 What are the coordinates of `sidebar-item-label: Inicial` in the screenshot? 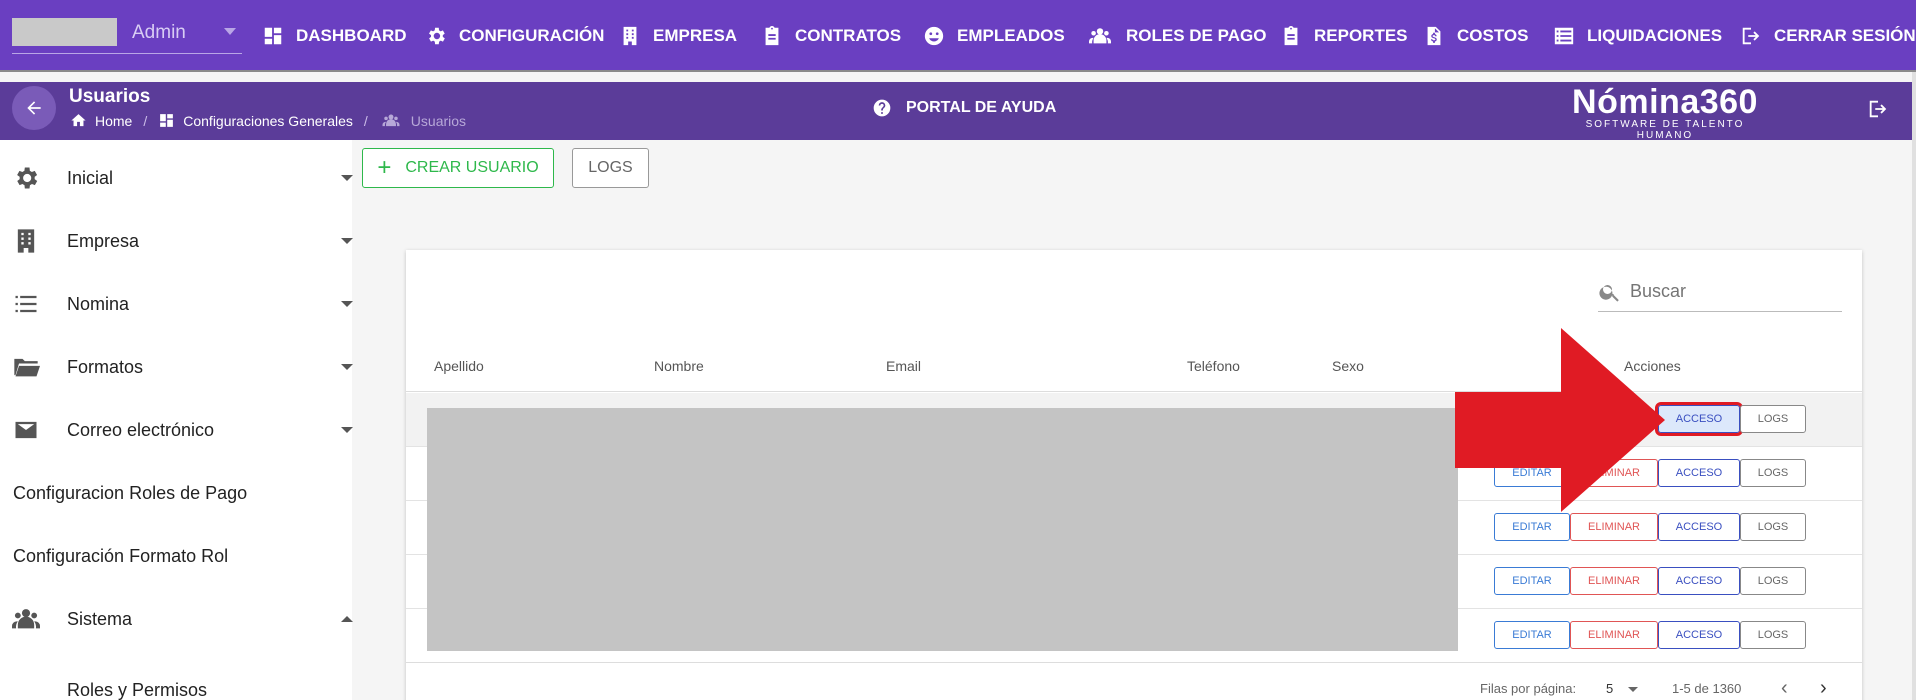 It's located at (90, 177).